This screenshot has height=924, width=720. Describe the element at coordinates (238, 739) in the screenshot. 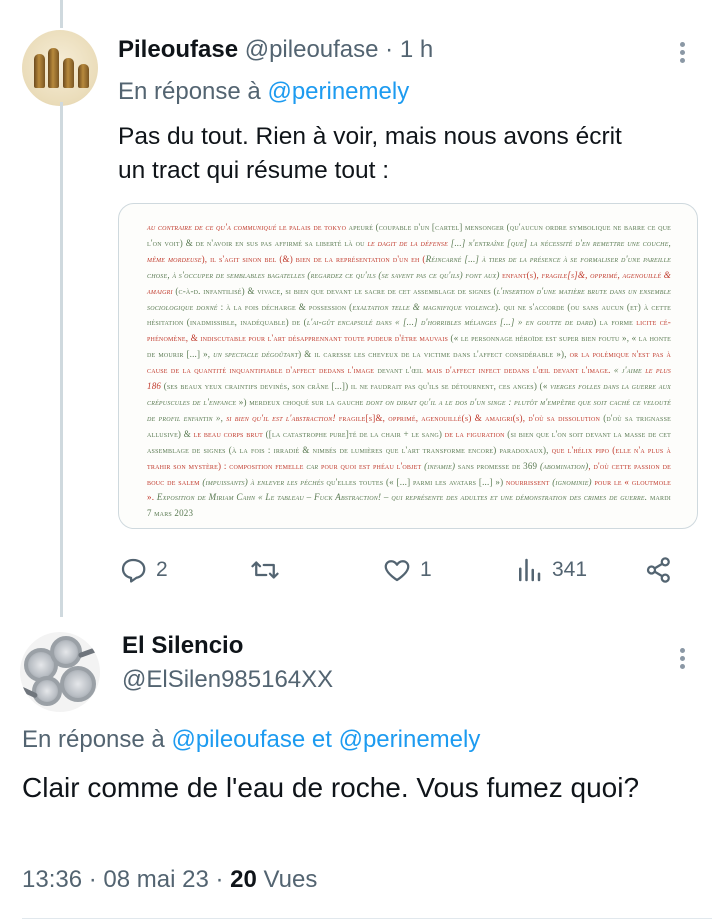

I see `reply-mention: @pileoufase` at that location.